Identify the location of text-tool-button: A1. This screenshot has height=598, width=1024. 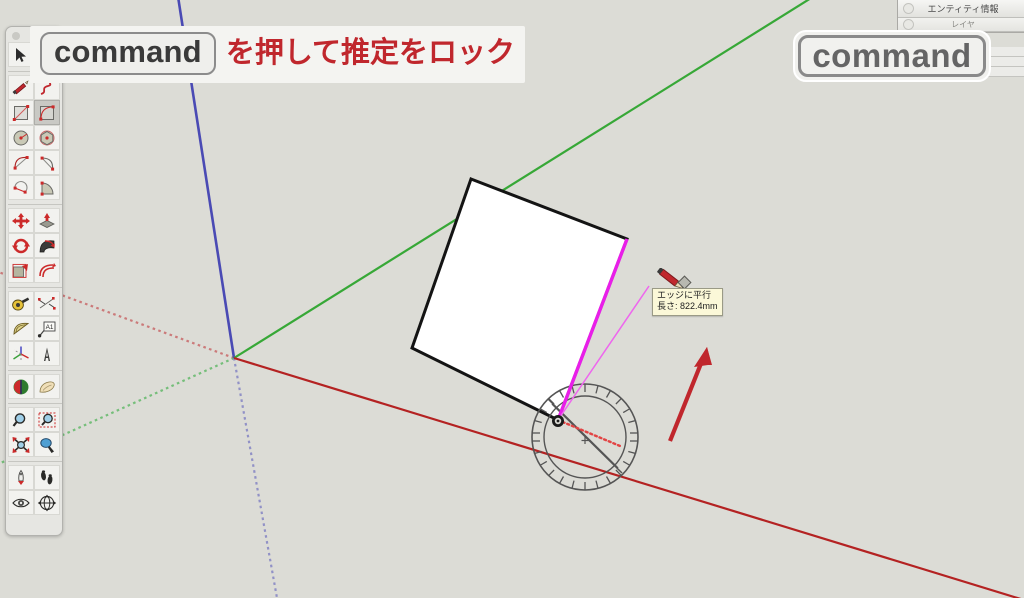
(47, 328).